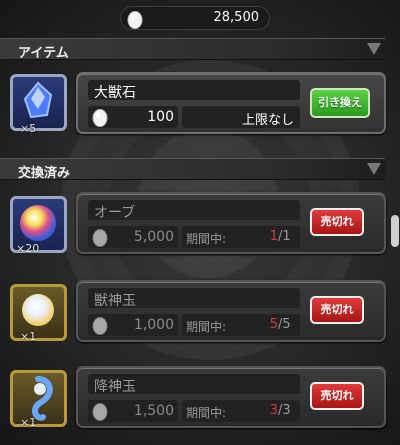 This screenshot has width=400, height=445. What do you see at coordinates (284, 410) in the screenshot?
I see `period-max: /3` at bounding box center [284, 410].